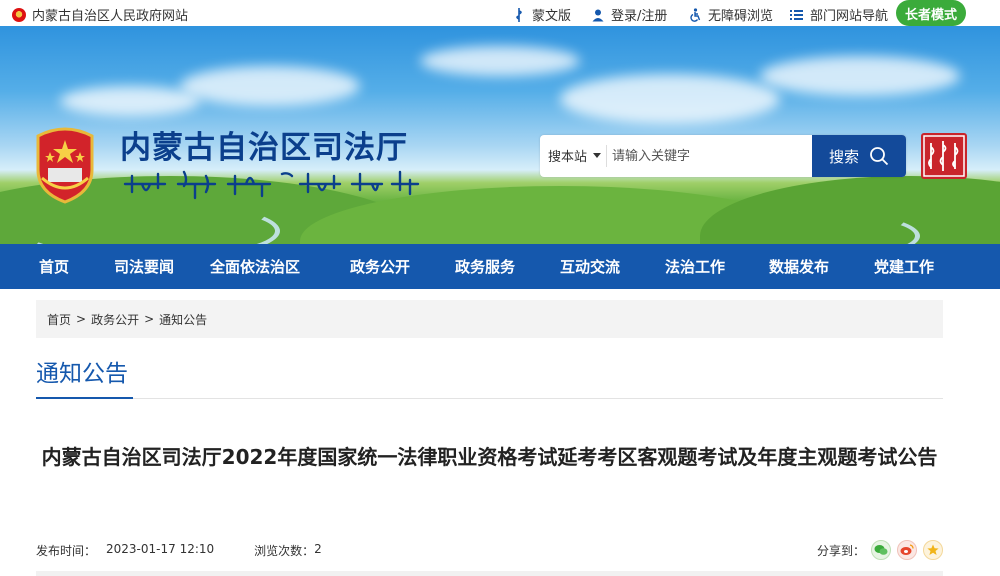 The width and height of the screenshot is (1000, 576). I want to click on nav-legal-work: 法治工作, so click(695, 266).